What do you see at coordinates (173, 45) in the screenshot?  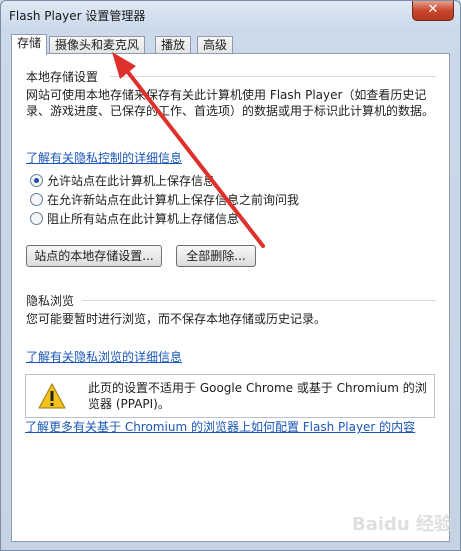 I see `tab-playback: 播放` at bounding box center [173, 45].